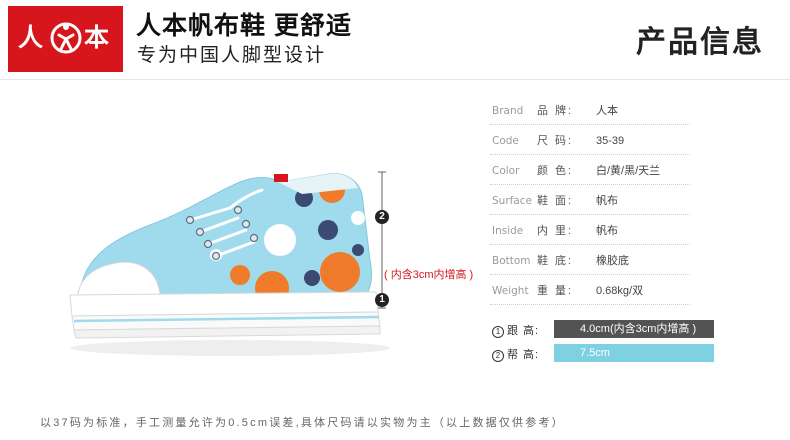 This screenshot has width=790, height=440. I want to click on spec-value: 橡胶底, so click(612, 261).